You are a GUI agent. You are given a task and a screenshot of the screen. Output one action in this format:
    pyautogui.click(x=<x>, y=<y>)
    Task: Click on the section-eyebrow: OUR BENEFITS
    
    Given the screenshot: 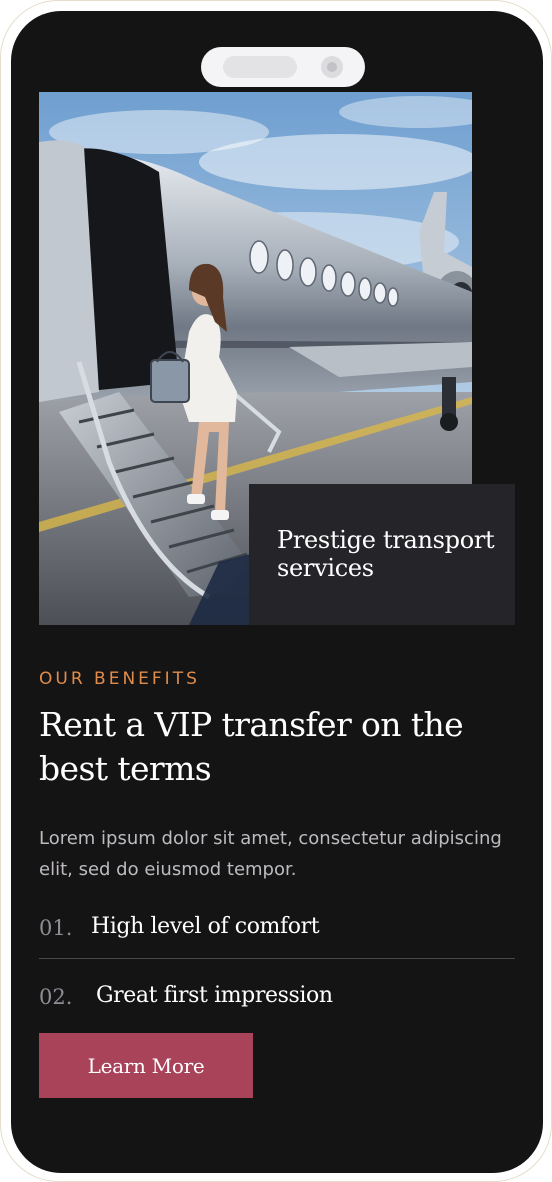 What is the action you would take?
    pyautogui.click(x=119, y=679)
    